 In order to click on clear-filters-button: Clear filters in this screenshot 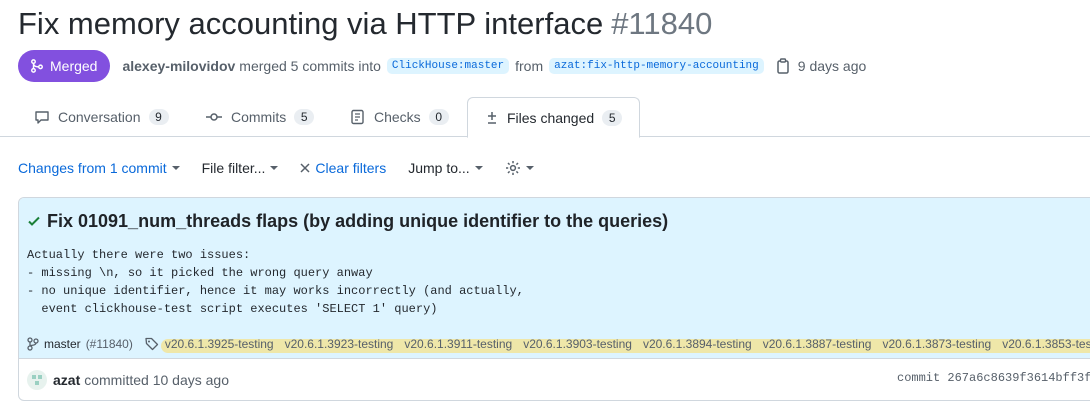, I will do `click(343, 168)`.